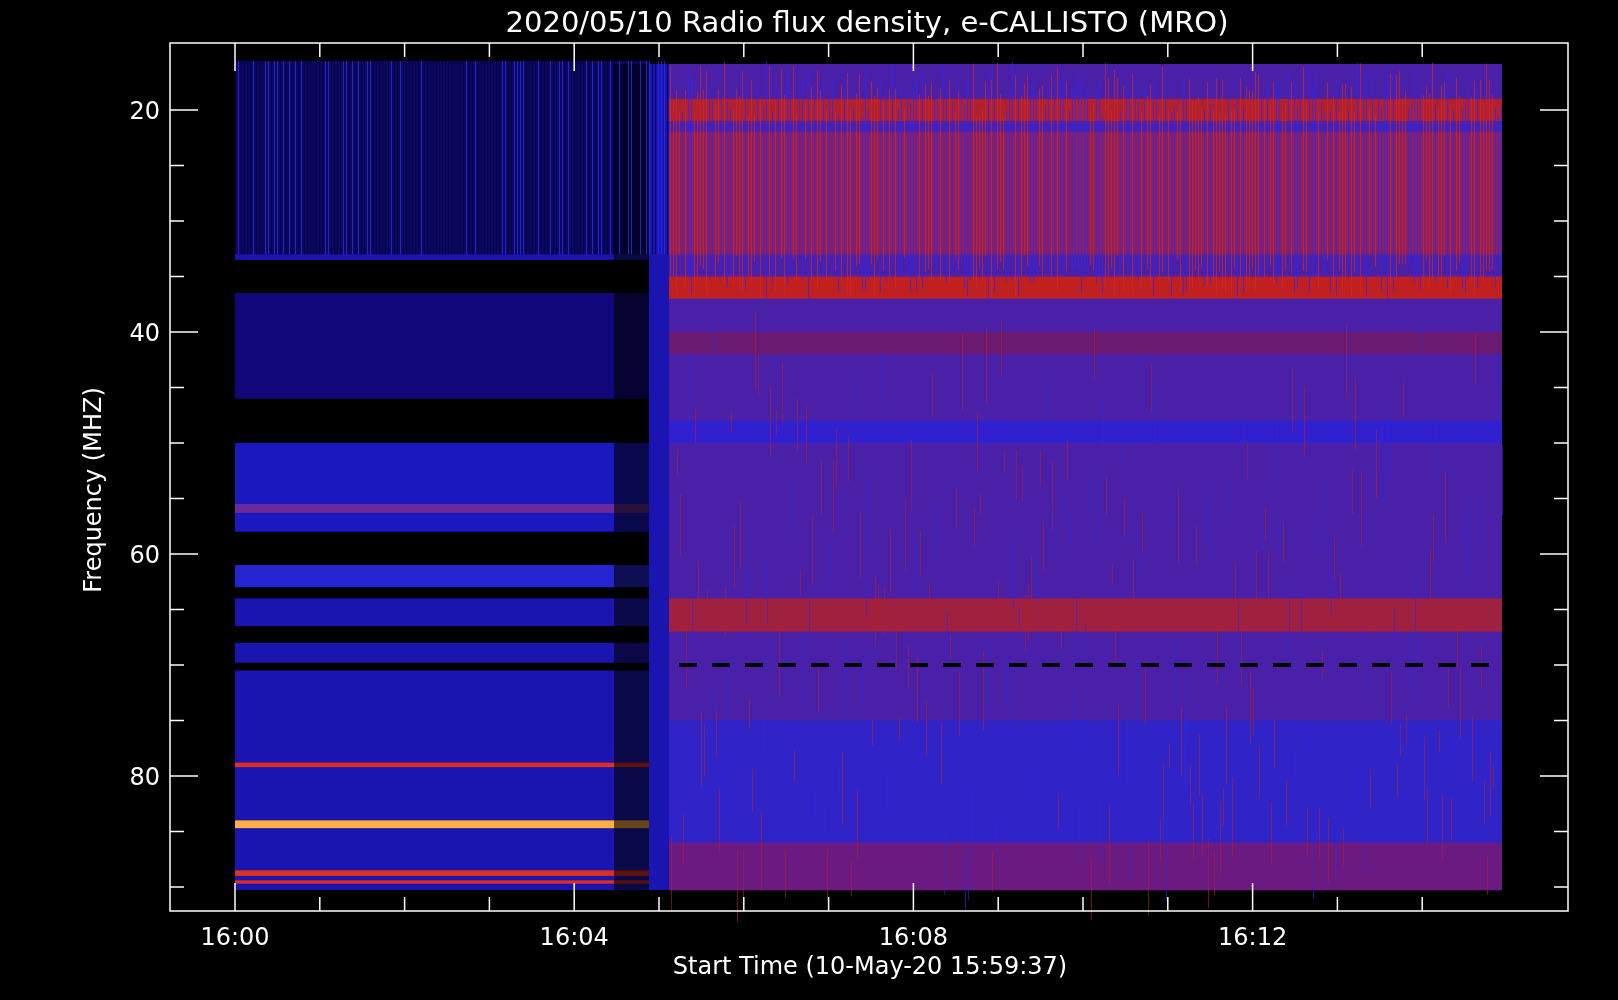 This screenshot has height=1000, width=1618. Describe the element at coordinates (1253, 937) in the screenshot. I see `x-tick-label: 16:12` at that location.